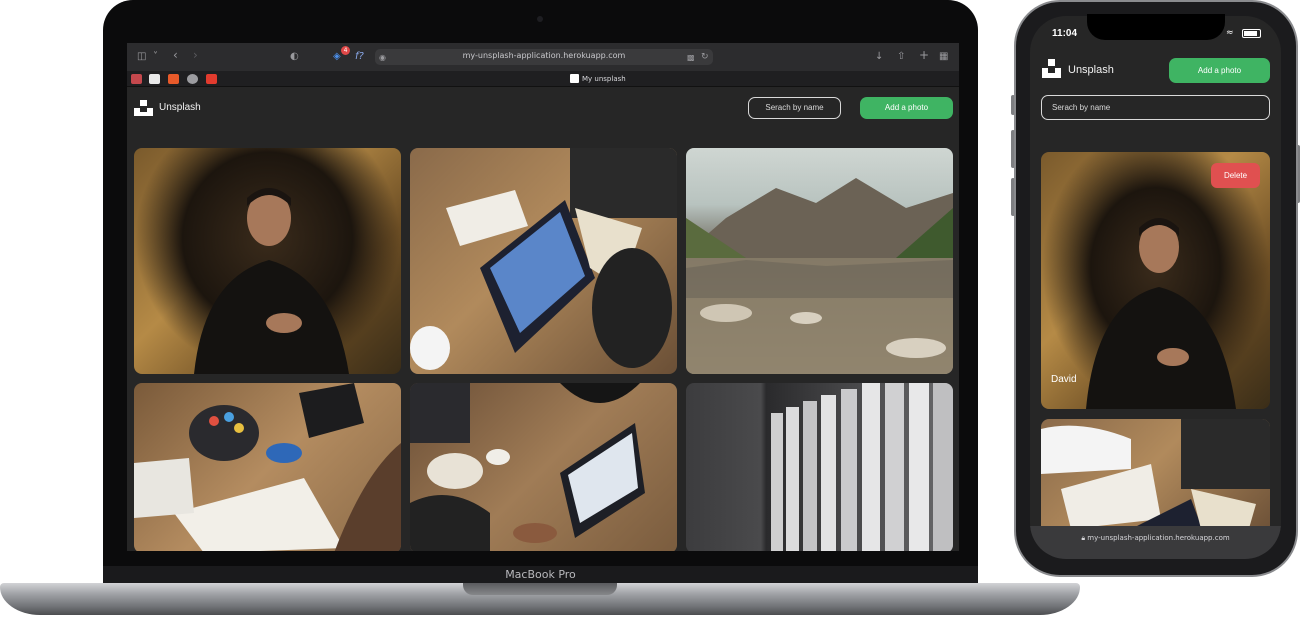  Describe the element at coordinates (705, 57) in the screenshot. I see `reload-icon: ↻` at that location.